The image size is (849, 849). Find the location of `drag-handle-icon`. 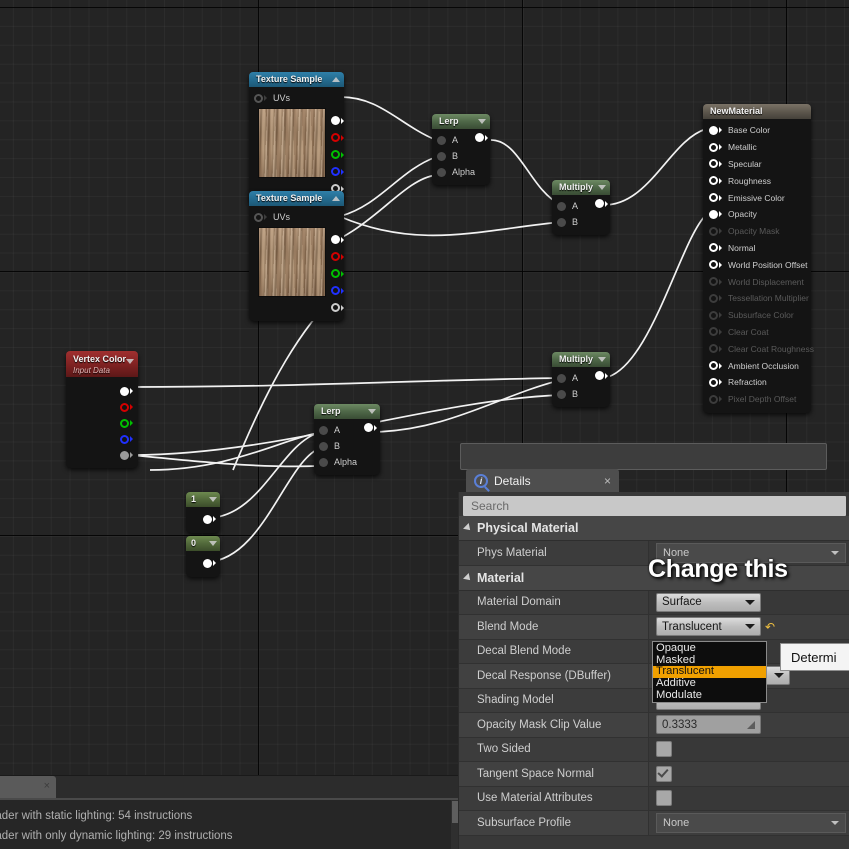

drag-handle-icon is located at coordinates (751, 724).